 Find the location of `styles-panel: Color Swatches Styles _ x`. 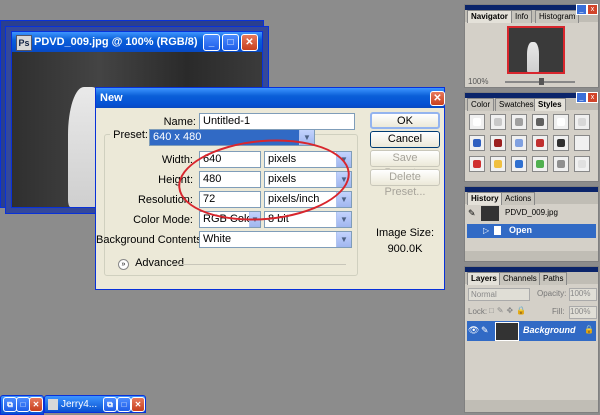

styles-panel: Color Swatches Styles _ x is located at coordinates (531, 137).